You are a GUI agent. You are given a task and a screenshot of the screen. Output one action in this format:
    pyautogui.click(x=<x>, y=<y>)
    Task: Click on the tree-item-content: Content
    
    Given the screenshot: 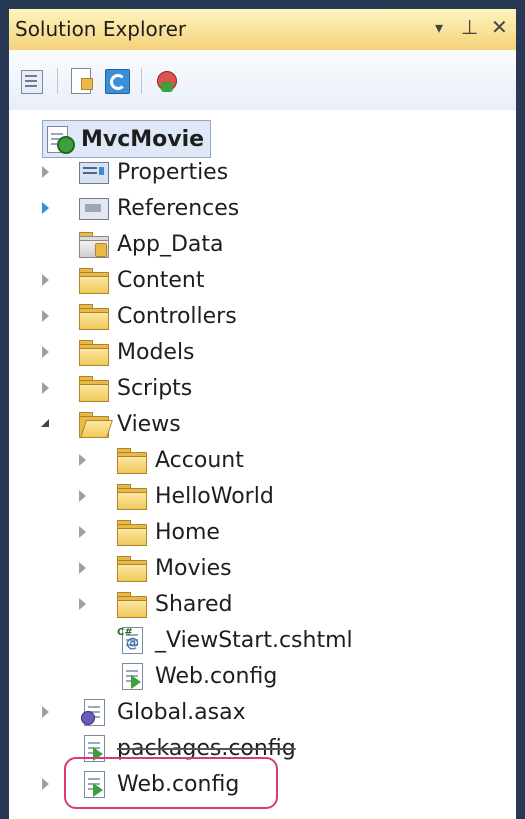 What is the action you would take?
    pyautogui.click(x=141, y=280)
    